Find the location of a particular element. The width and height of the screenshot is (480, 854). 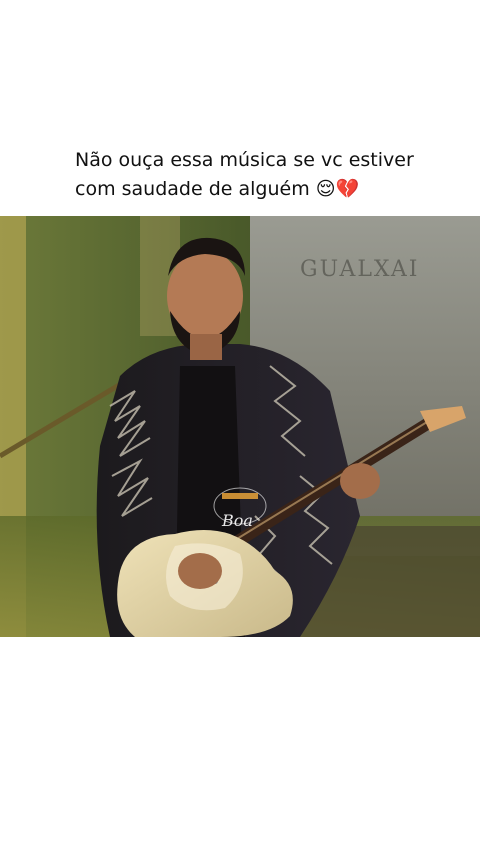

caption-line-1: Não ouça essa música se vc estiver is located at coordinates (244, 160).